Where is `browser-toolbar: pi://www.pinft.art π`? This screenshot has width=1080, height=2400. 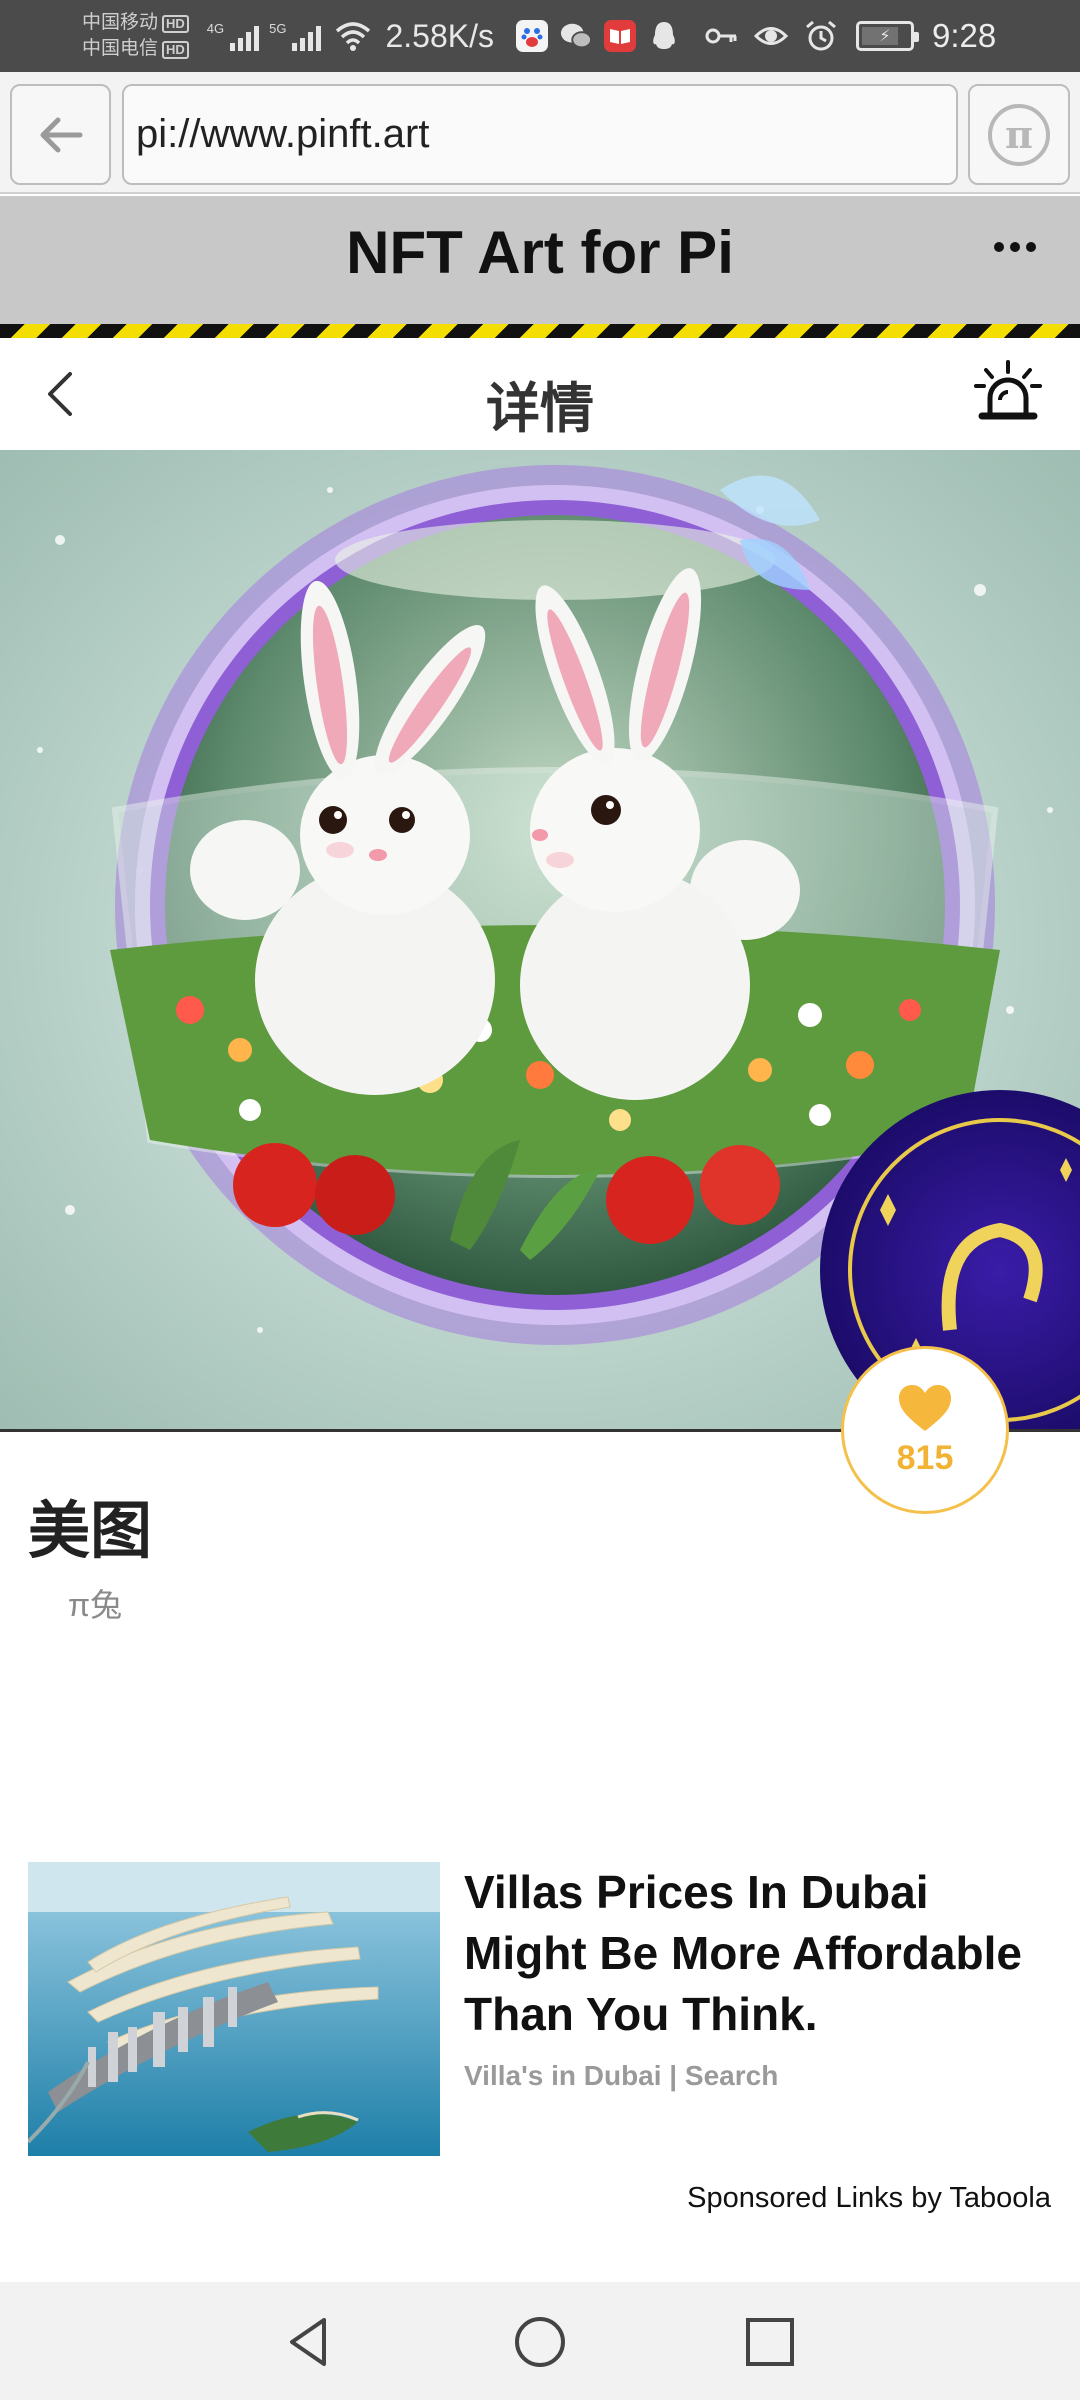 browser-toolbar: pi://www.pinft.art π is located at coordinates (540, 133).